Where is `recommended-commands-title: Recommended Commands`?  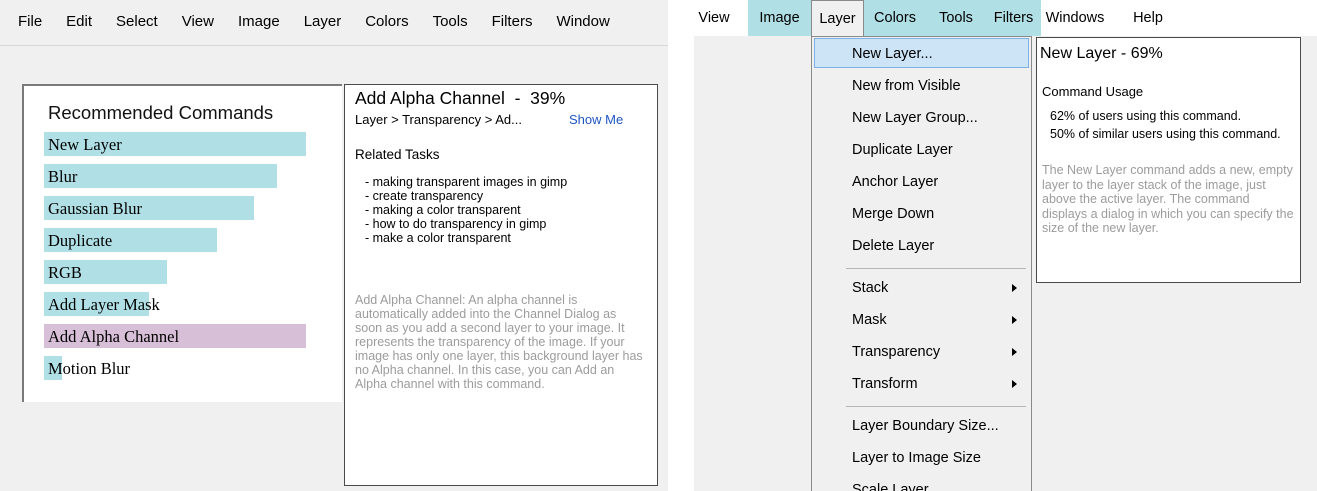
recommended-commands-title: Recommended Commands is located at coordinates (161, 112).